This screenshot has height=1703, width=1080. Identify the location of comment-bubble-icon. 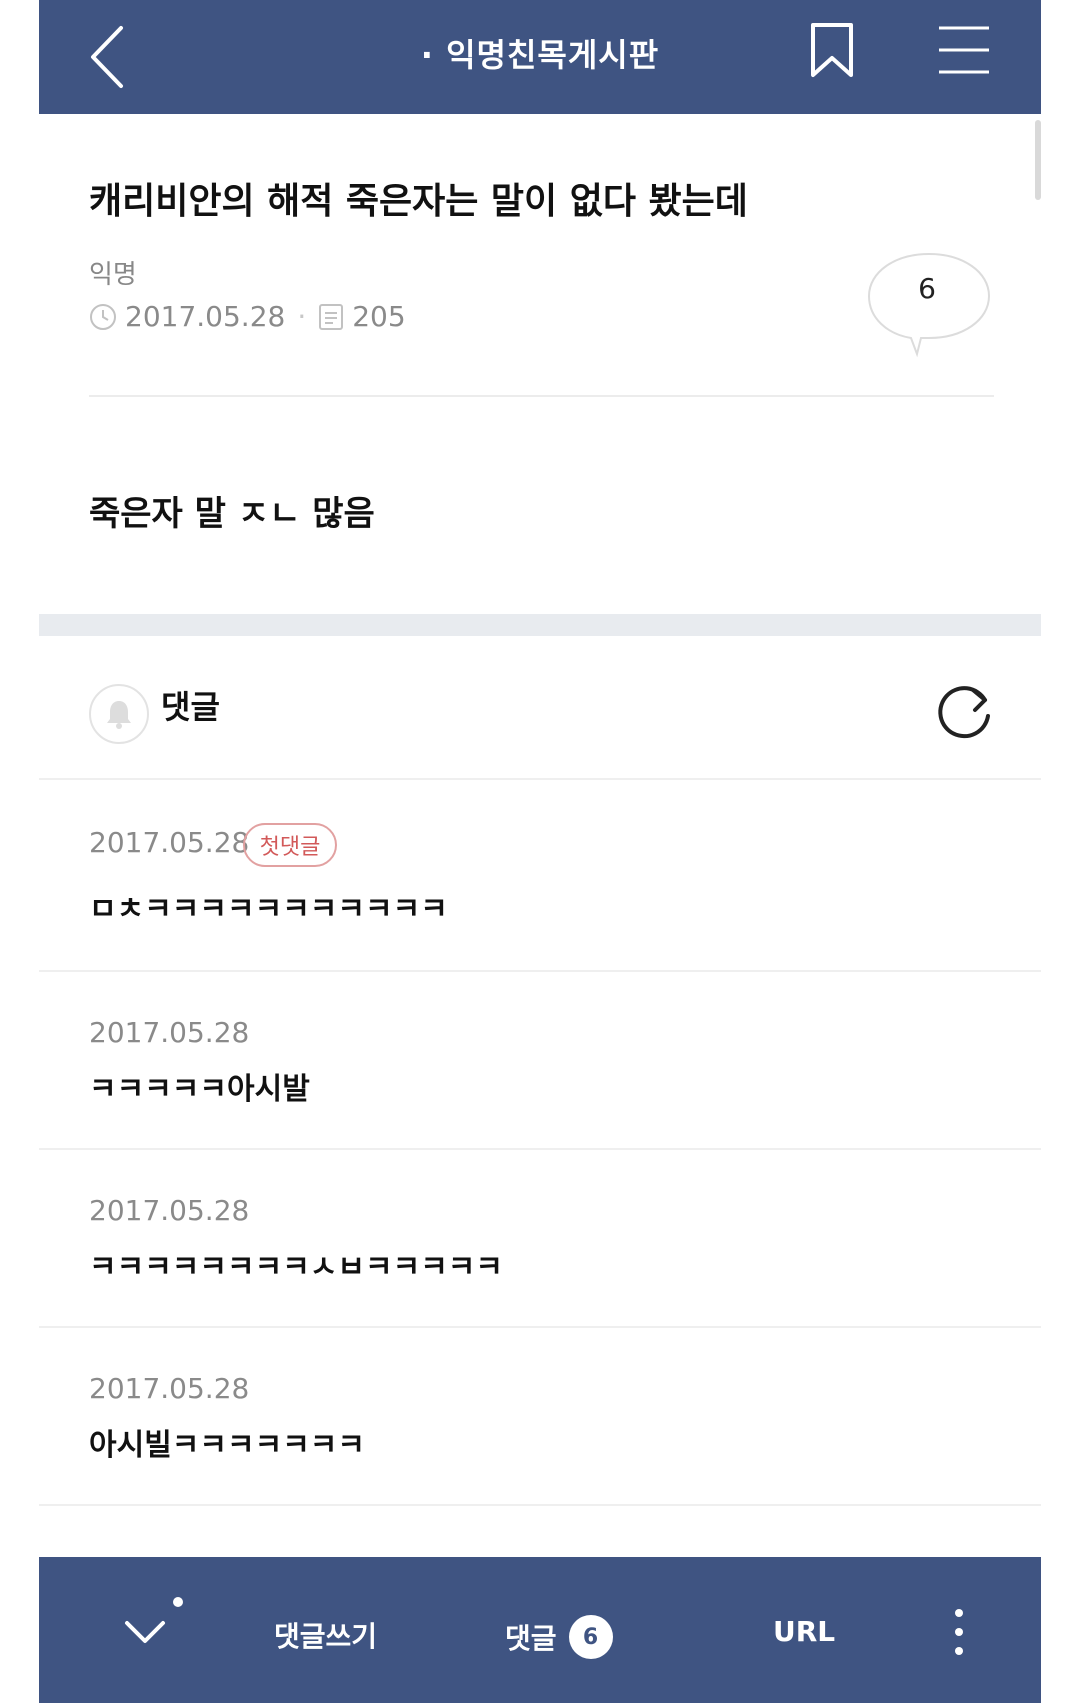
(930, 305).